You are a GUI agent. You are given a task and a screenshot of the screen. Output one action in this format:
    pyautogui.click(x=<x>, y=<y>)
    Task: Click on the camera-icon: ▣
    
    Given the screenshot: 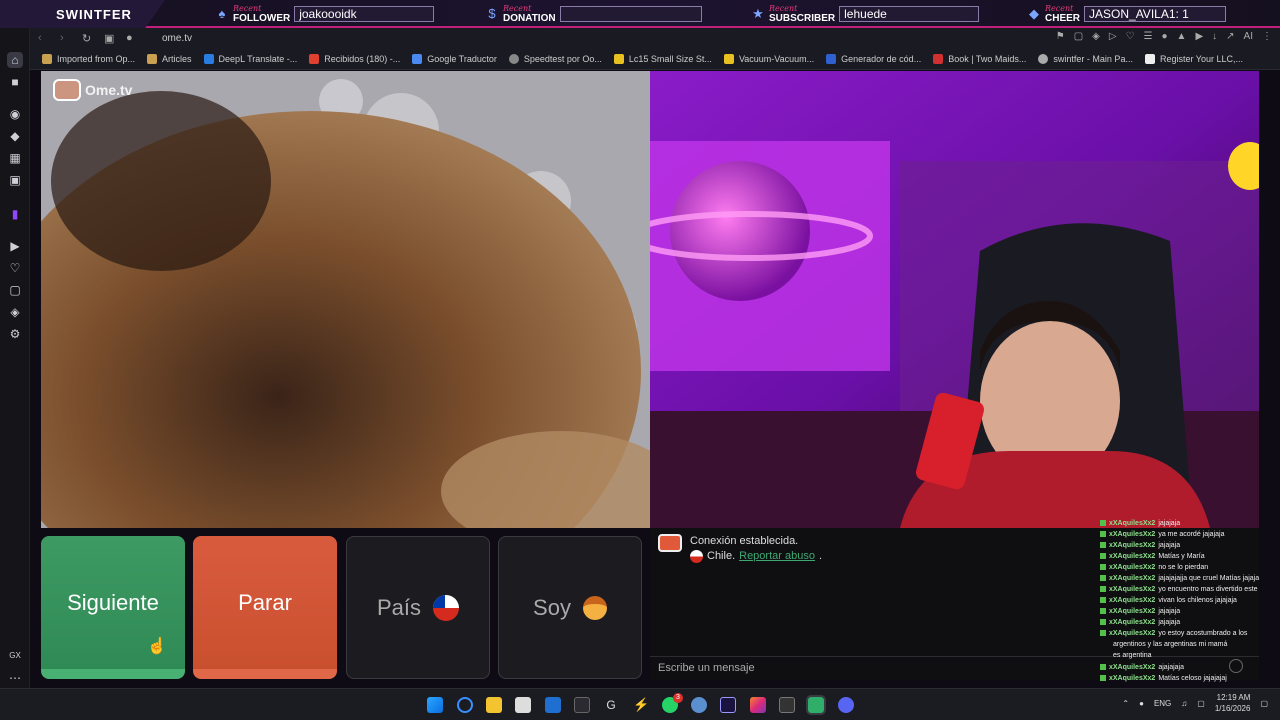 What is the action you would take?
    pyautogui.click(x=111, y=38)
    